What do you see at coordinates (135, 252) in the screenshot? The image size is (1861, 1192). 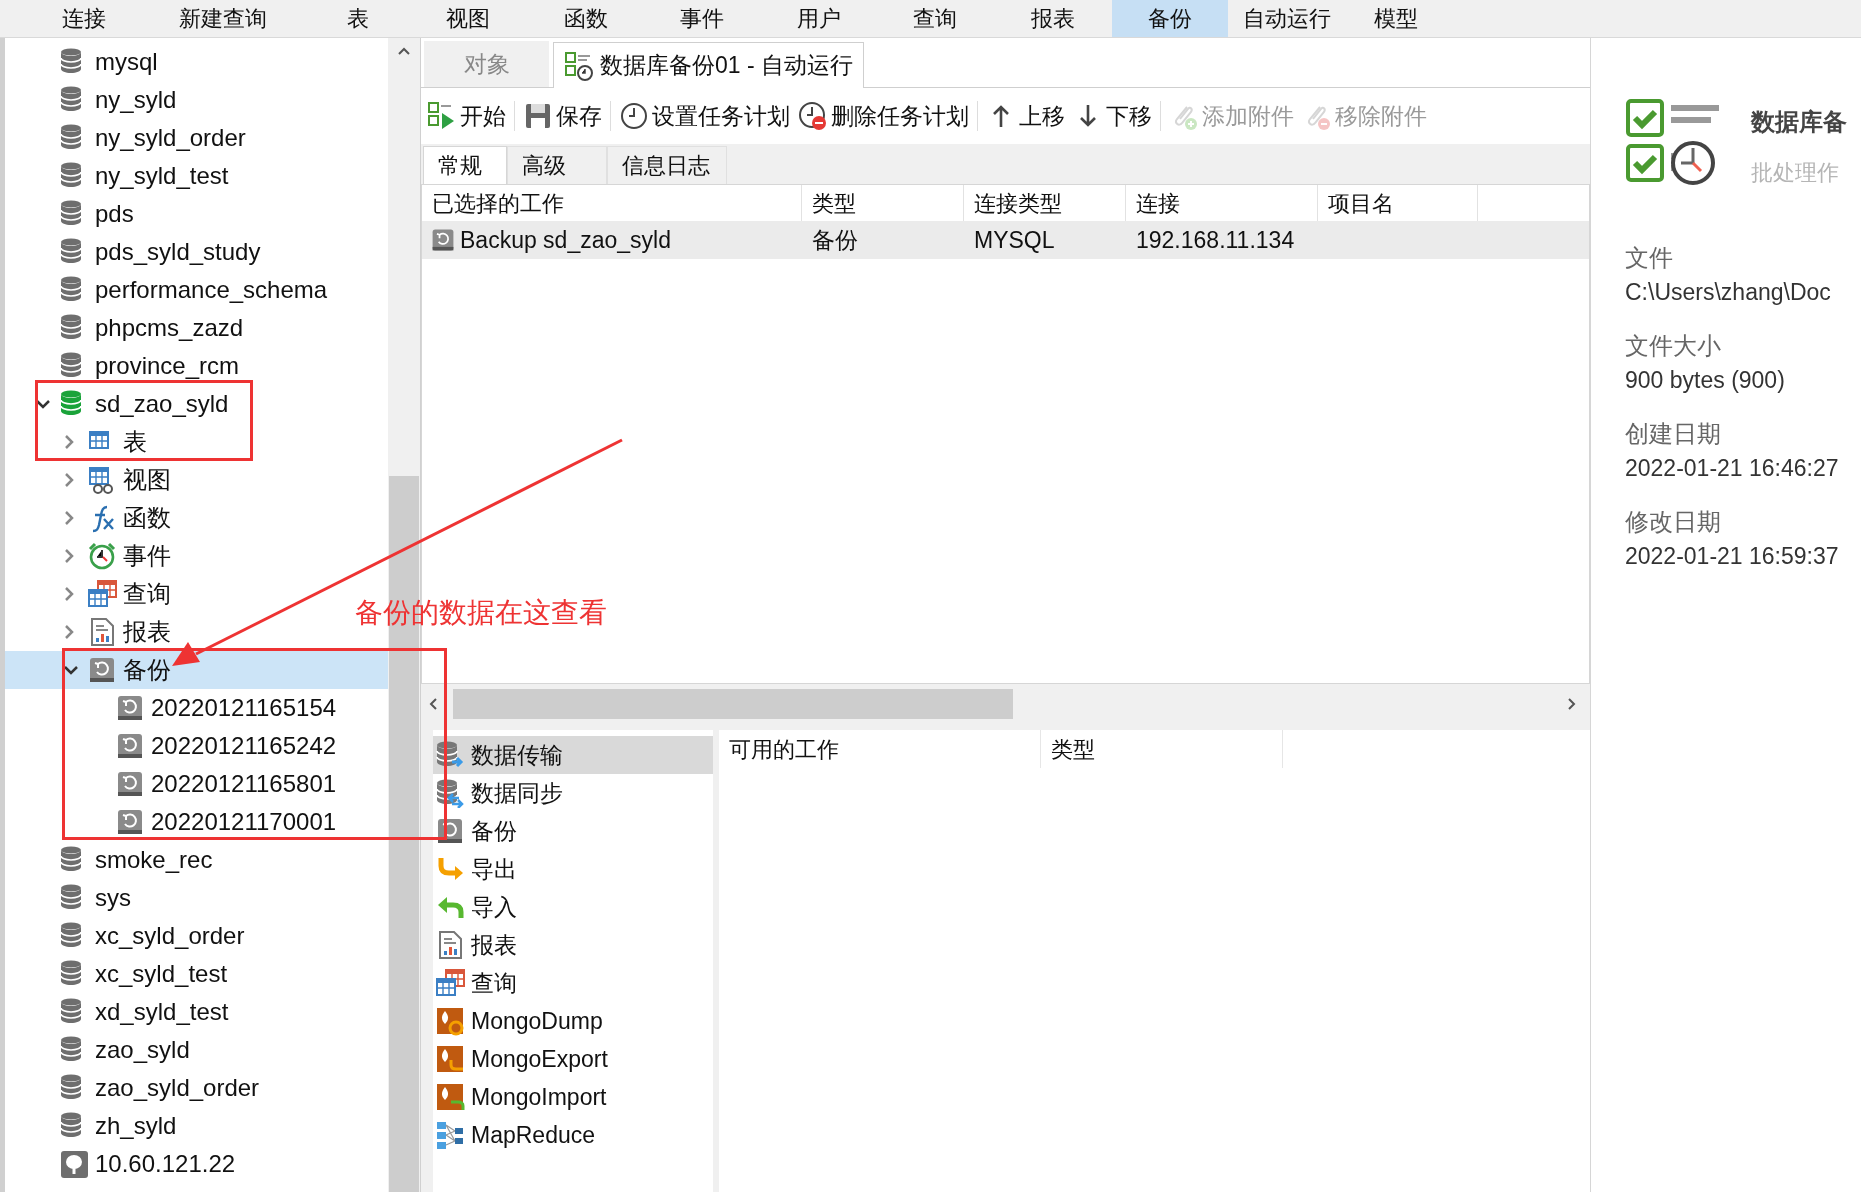 I see `tree-item: pds_syld_study` at bounding box center [135, 252].